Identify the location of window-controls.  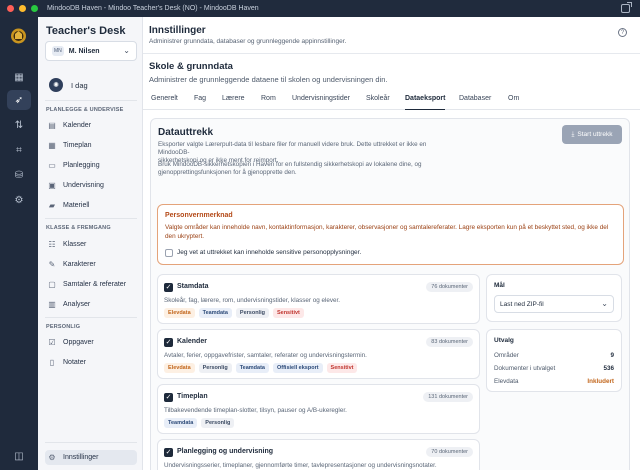
(22, 8).